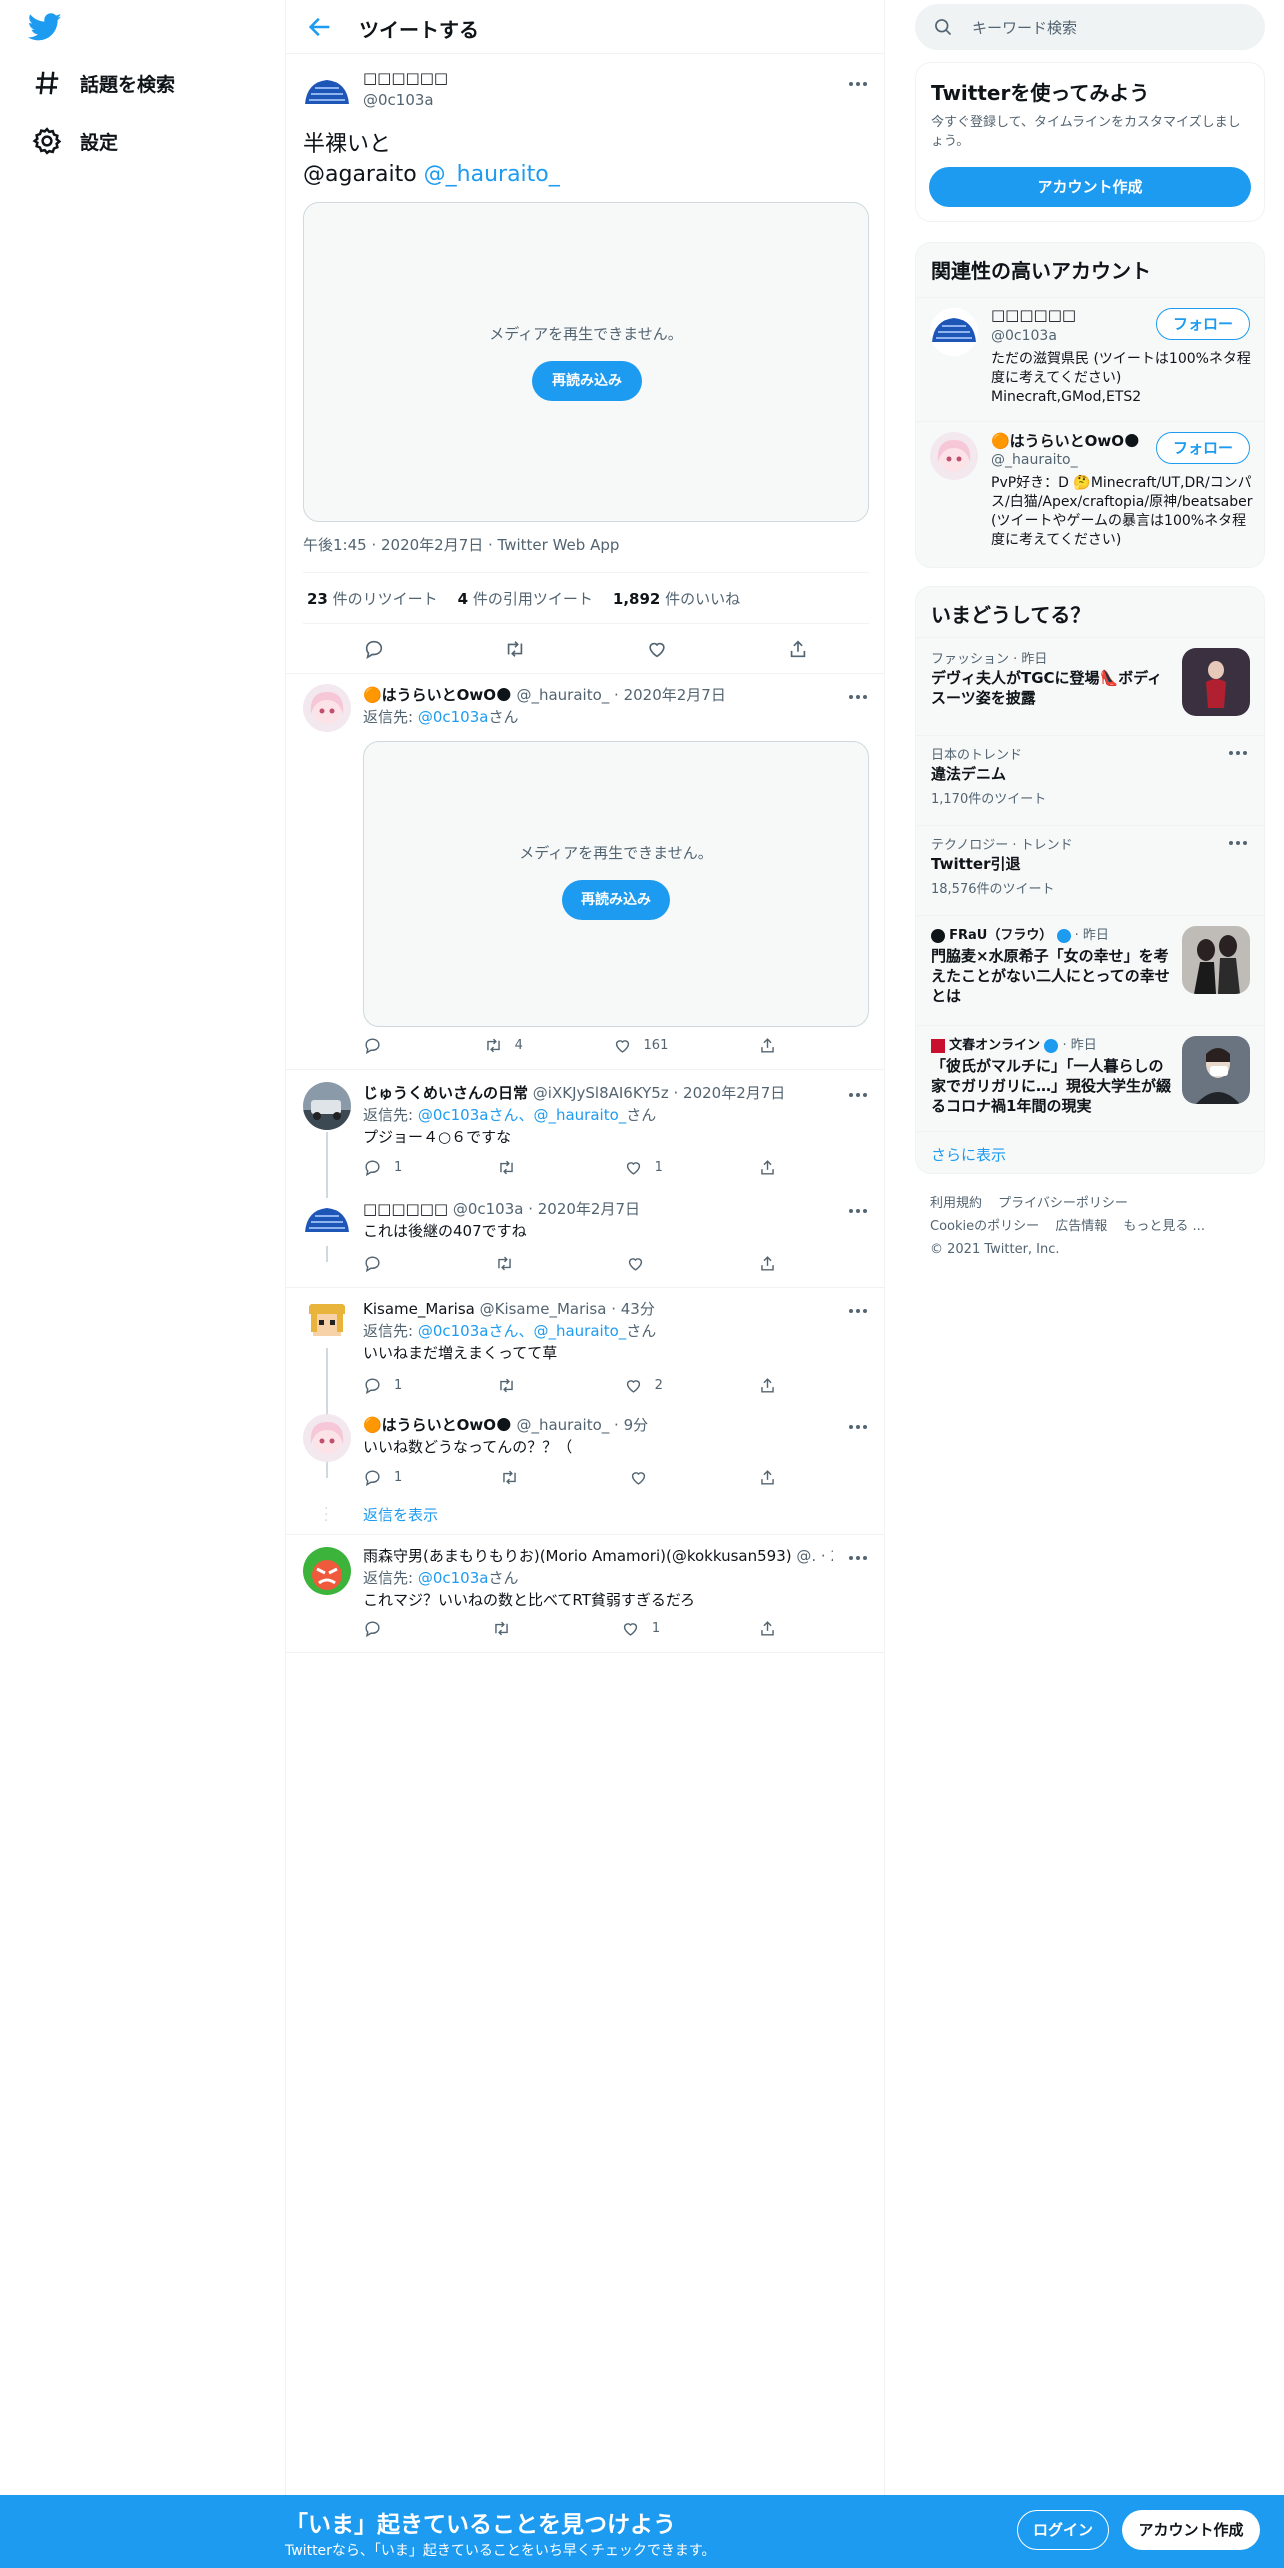 The height and width of the screenshot is (2568, 1284). Describe the element at coordinates (956, 1203) in the screenshot. I see `terms-link: 利用規約` at that location.